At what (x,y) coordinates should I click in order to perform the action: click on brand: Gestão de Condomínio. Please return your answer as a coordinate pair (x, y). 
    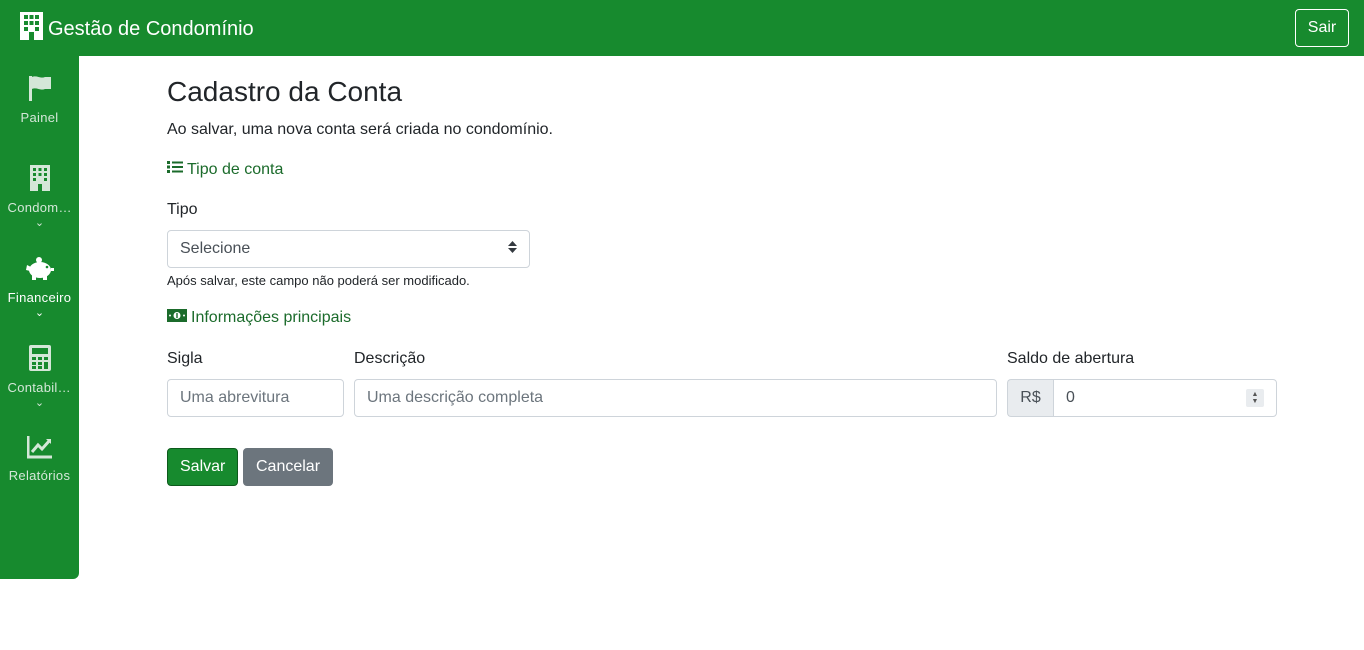
    Looking at the image, I should click on (137, 29).